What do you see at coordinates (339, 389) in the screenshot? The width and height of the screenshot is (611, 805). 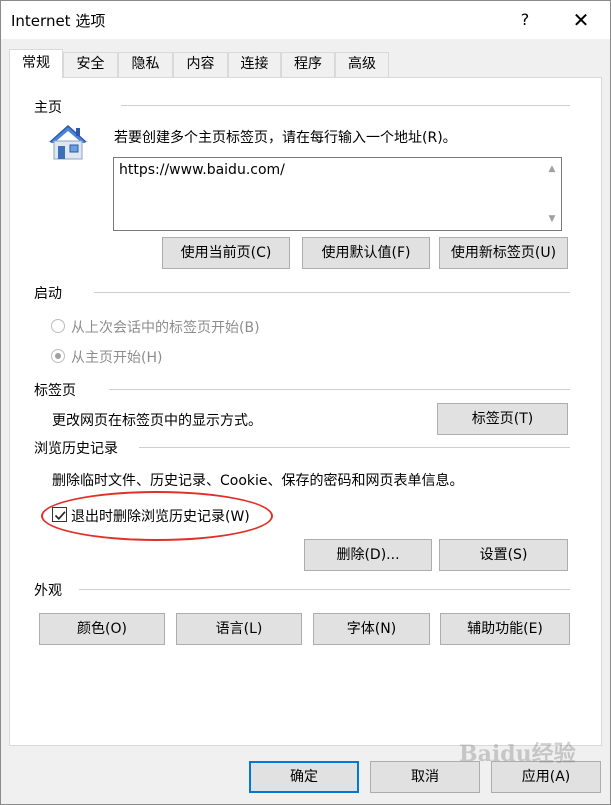 I see `tabs-separator` at bounding box center [339, 389].